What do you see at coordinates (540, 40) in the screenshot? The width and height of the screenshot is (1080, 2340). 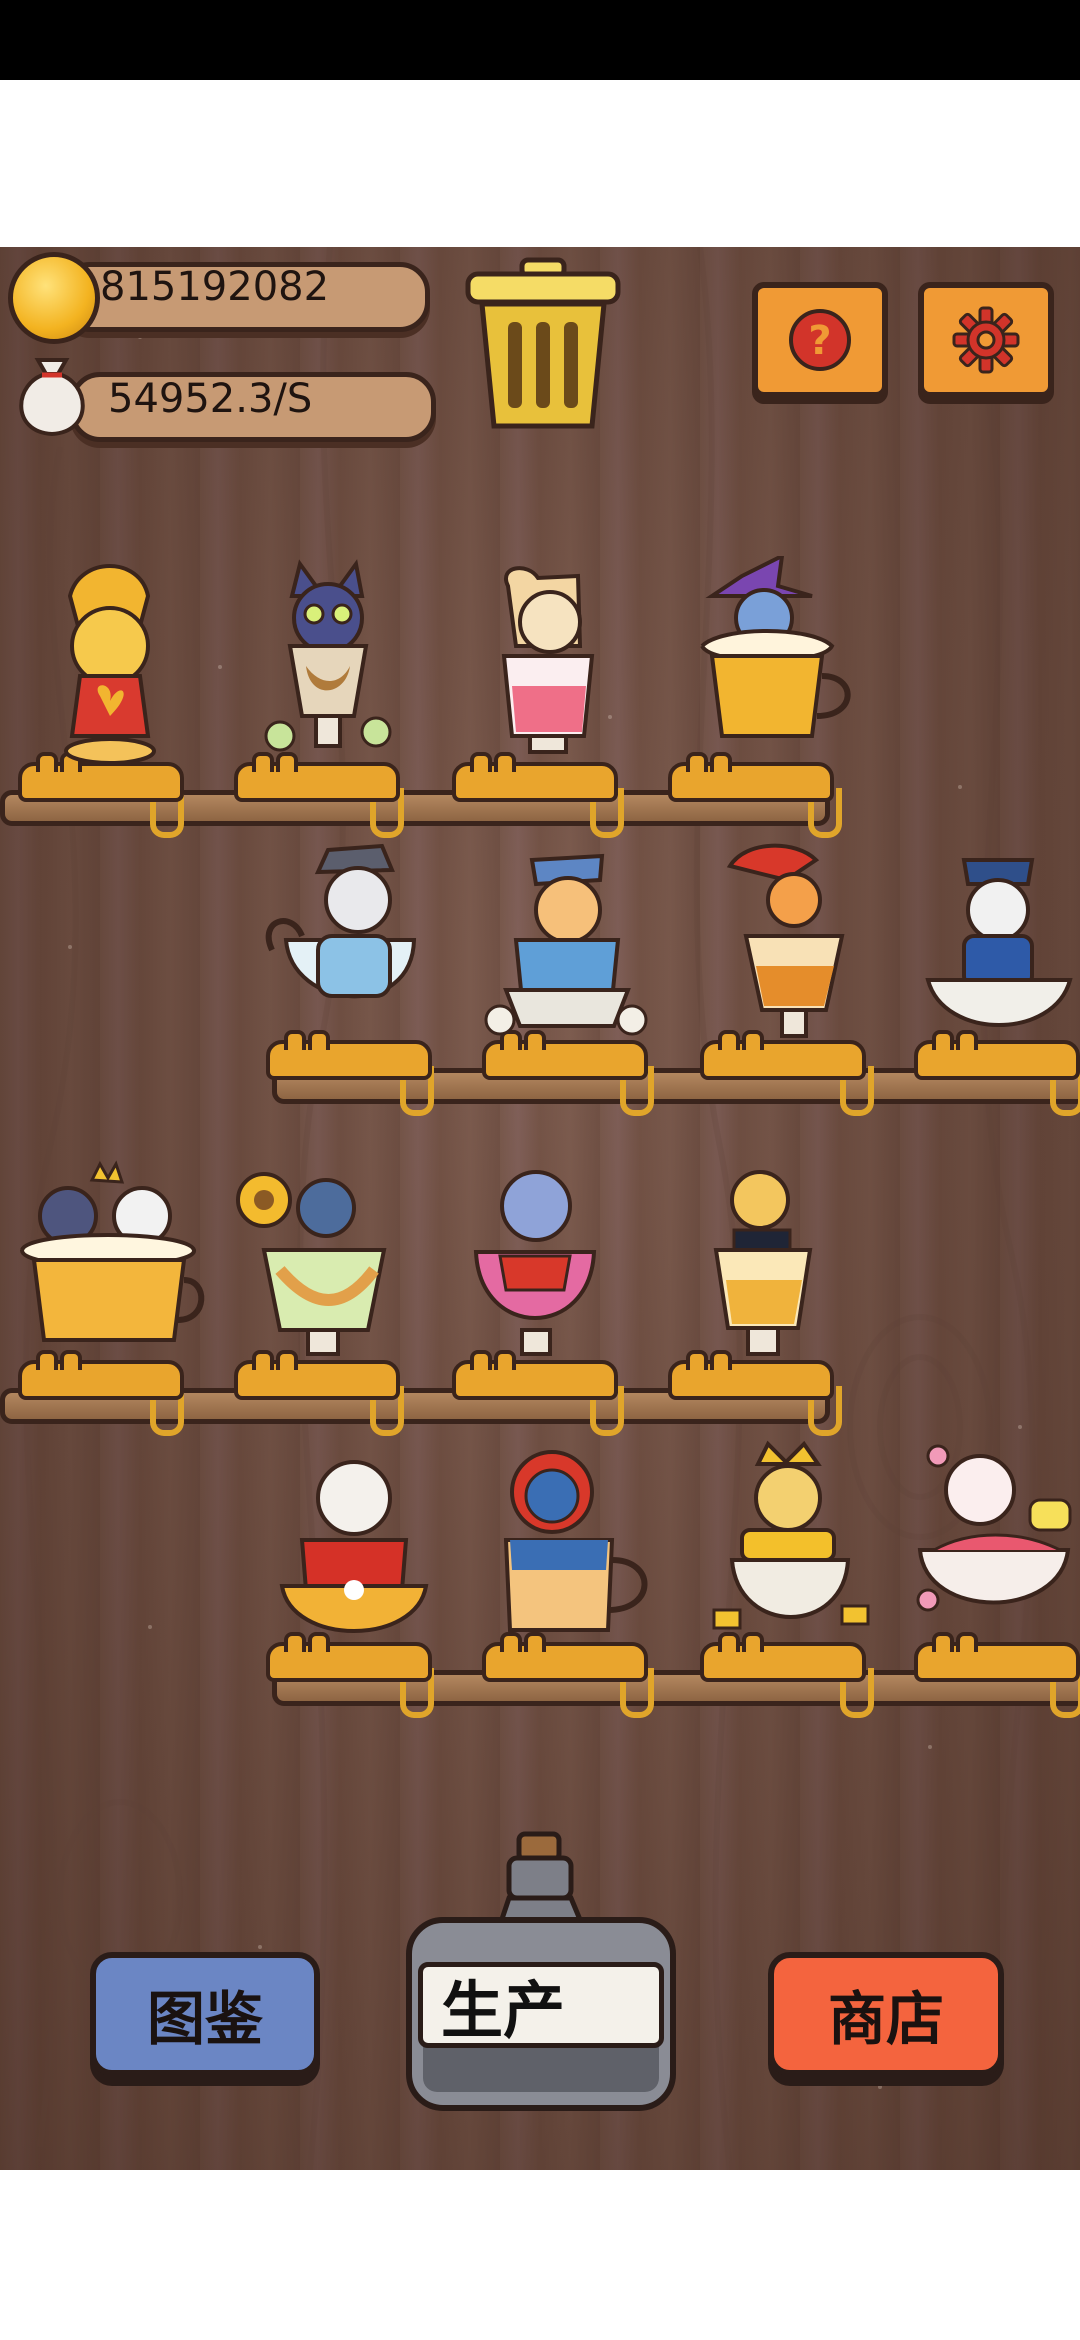 I see `status-bar` at bounding box center [540, 40].